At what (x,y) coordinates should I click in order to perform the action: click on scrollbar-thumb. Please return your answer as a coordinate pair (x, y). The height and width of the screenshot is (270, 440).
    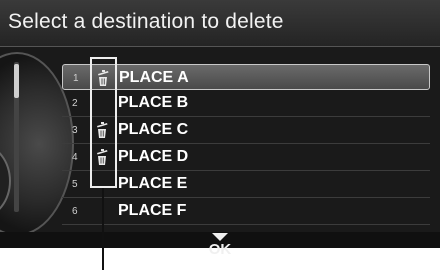
    Looking at the image, I should click on (16, 81).